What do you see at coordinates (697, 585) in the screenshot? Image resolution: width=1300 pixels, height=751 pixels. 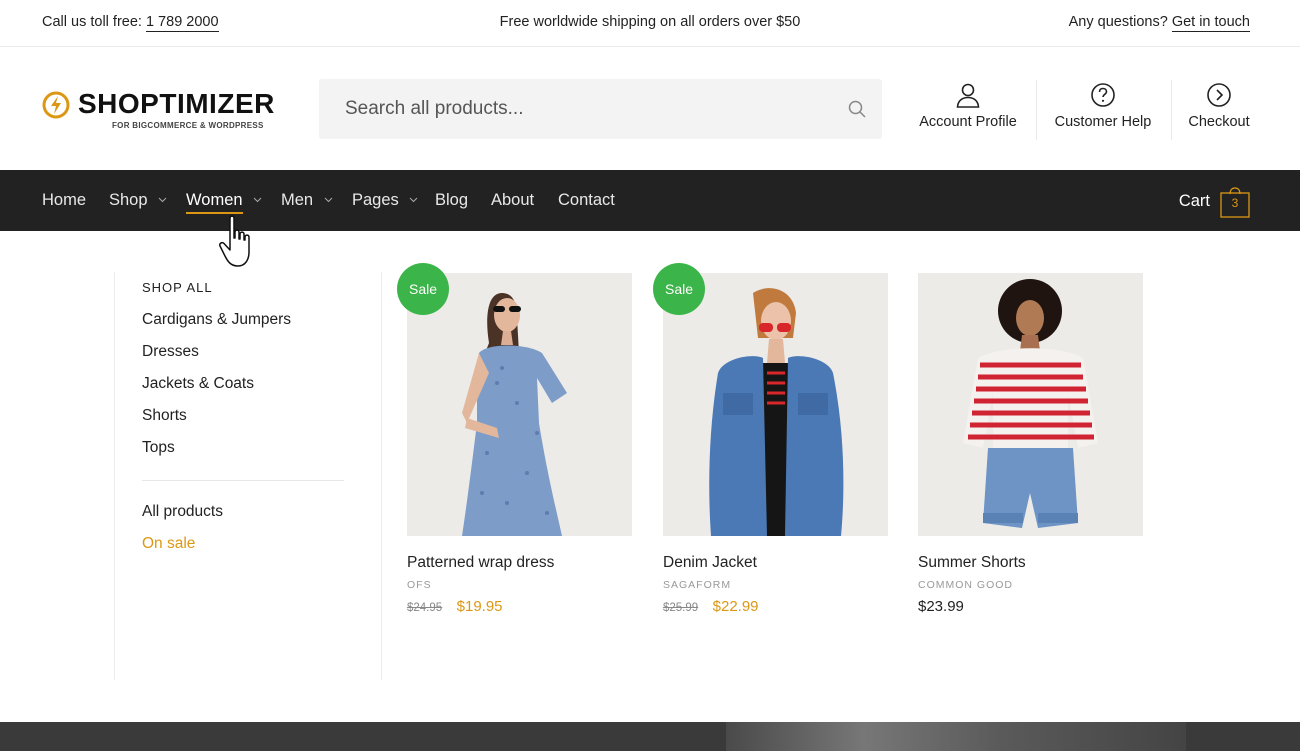 I see `product-brand: SAGAFORM` at bounding box center [697, 585].